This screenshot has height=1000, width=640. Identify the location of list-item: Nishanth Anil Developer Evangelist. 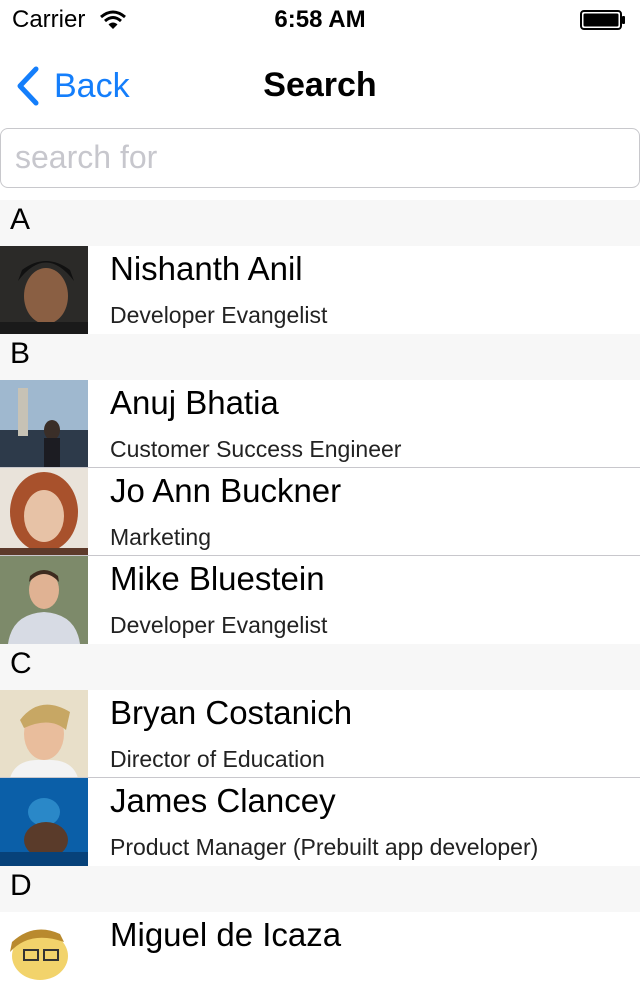
(320, 290).